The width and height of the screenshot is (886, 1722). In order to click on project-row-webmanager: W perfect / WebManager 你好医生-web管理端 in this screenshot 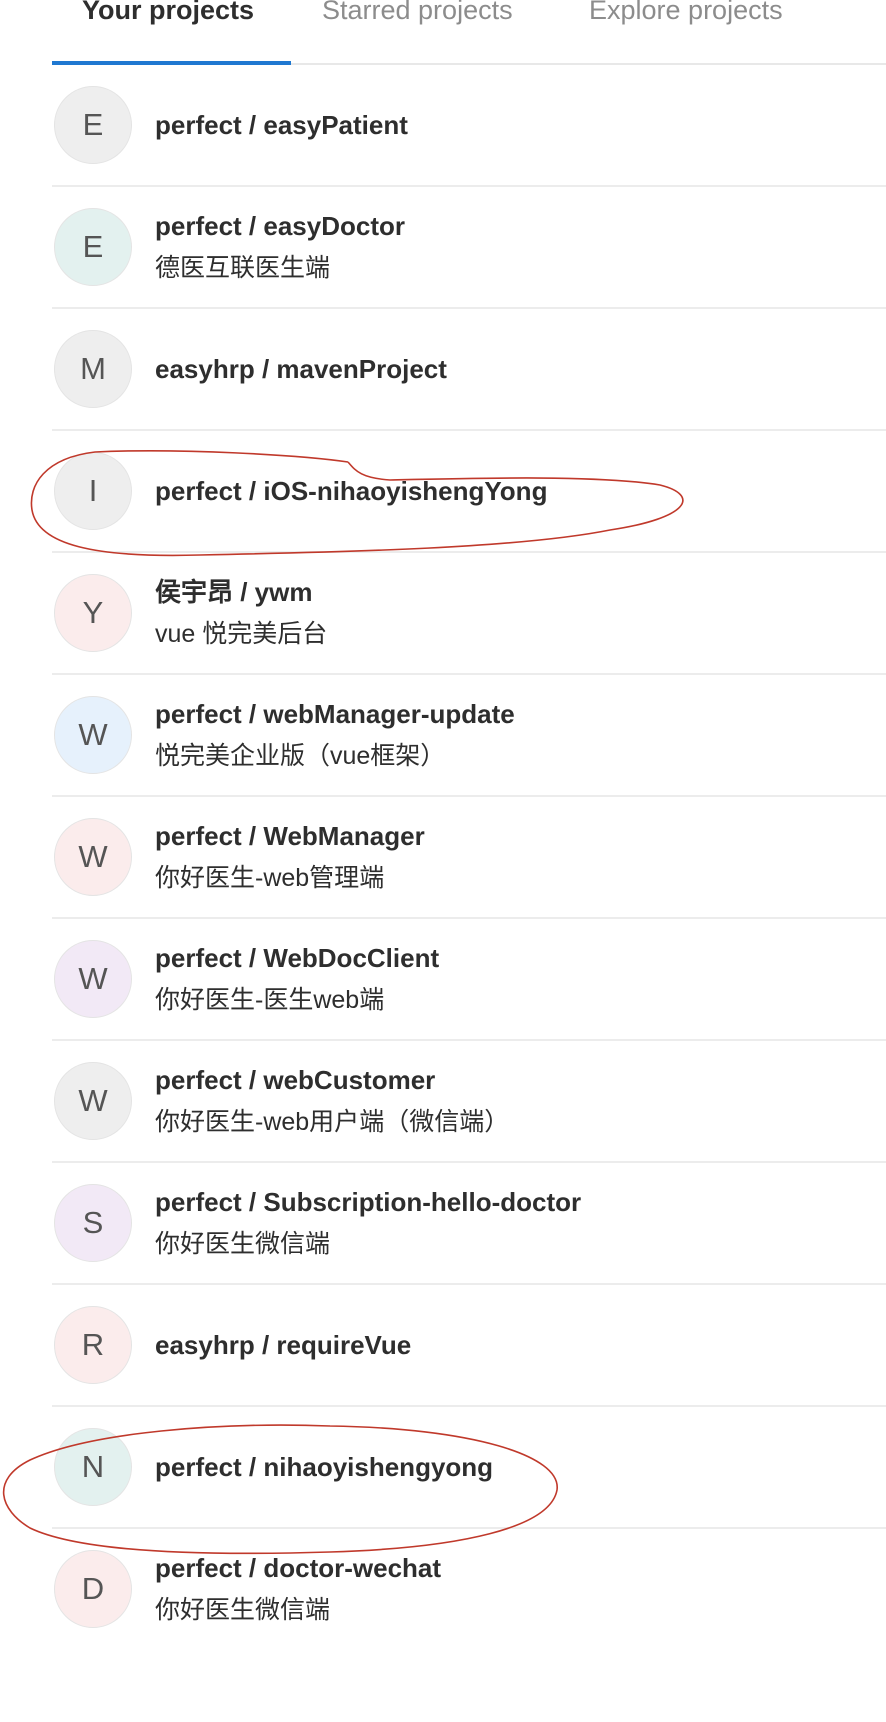, I will do `click(469, 858)`.